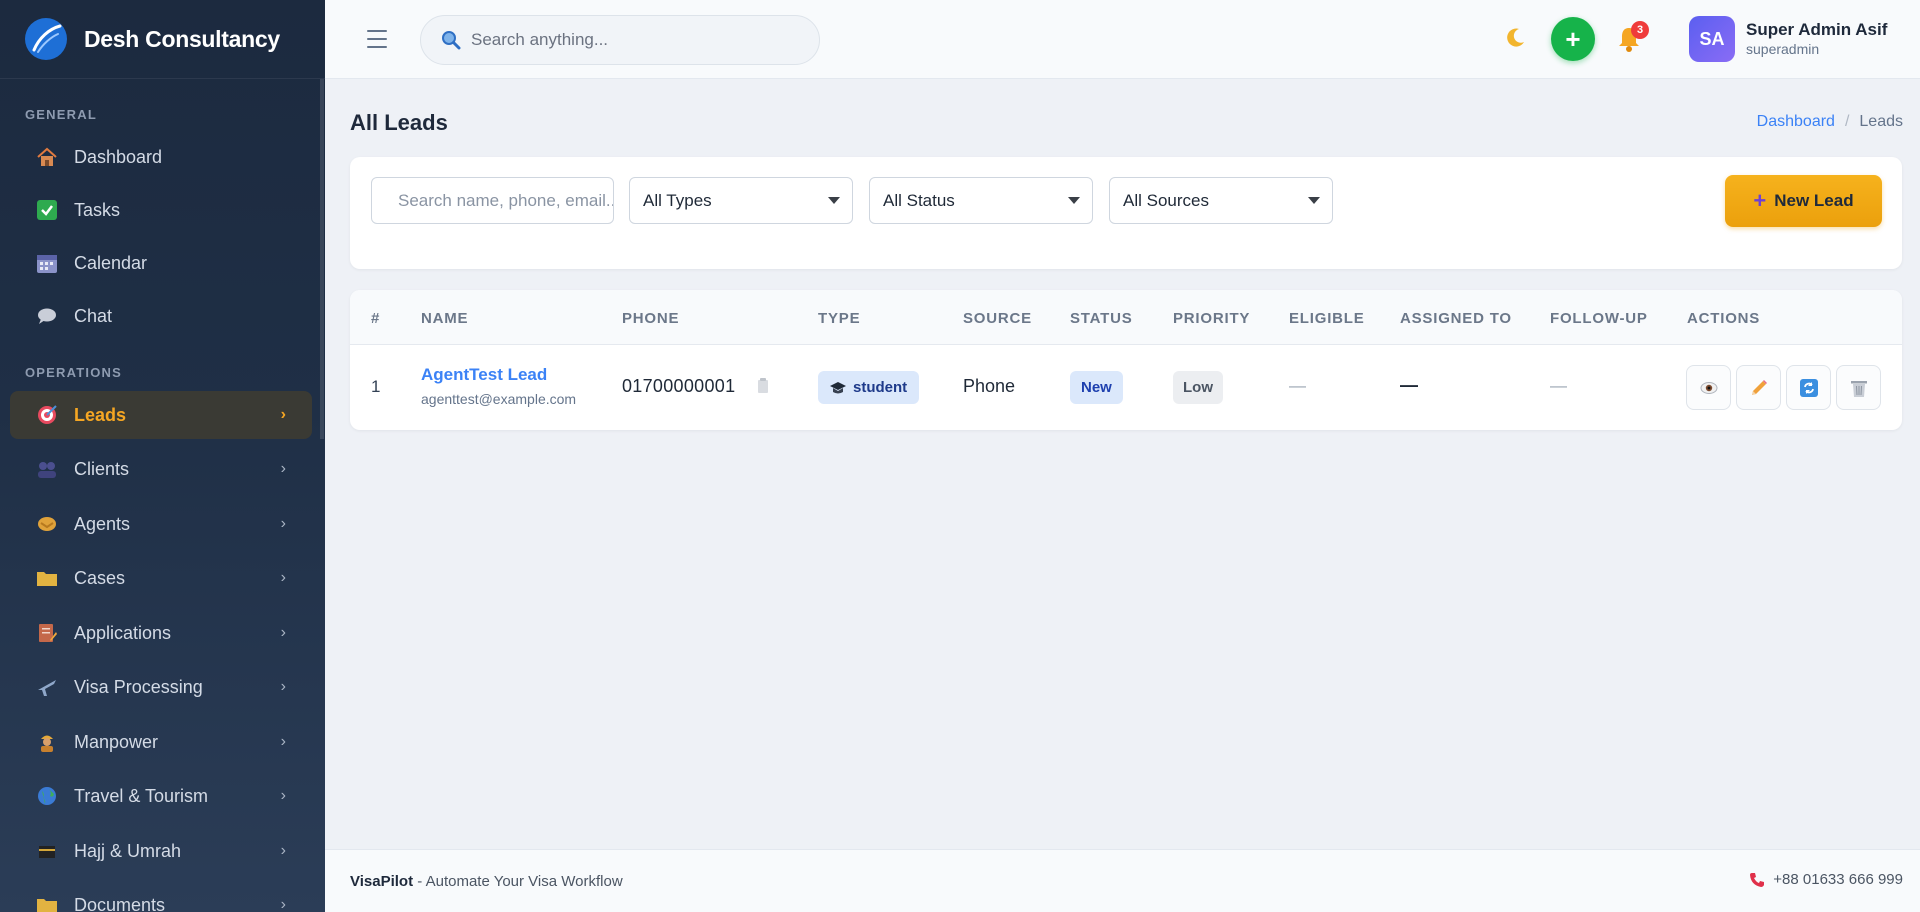  I want to click on quick-add-button: +, so click(1573, 39).